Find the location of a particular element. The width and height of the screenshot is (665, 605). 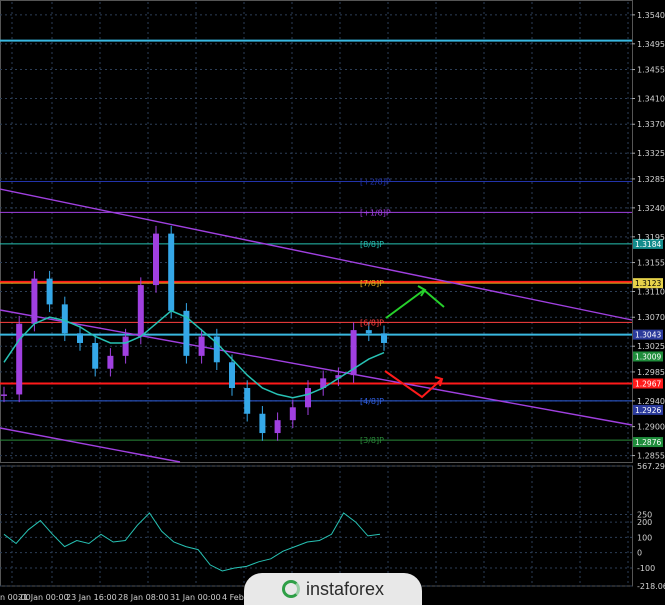

price-box-label: 1.3009 is located at coordinates (648, 356).